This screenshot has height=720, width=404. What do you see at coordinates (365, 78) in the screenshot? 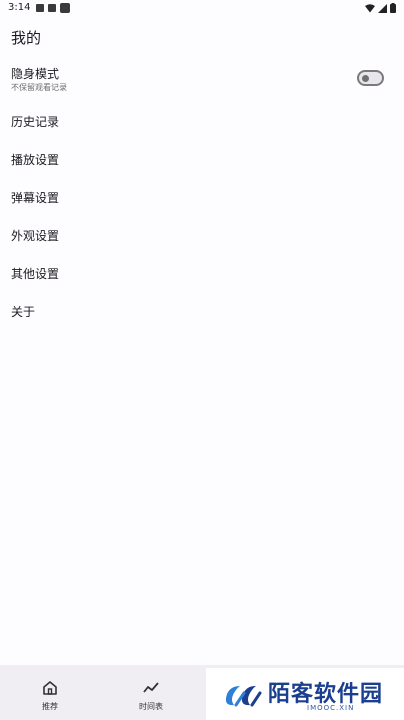
I see `toggle-knob` at bounding box center [365, 78].